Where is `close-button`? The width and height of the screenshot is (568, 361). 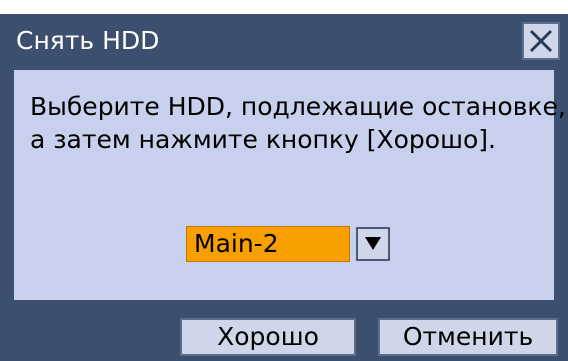 close-button is located at coordinates (541, 41).